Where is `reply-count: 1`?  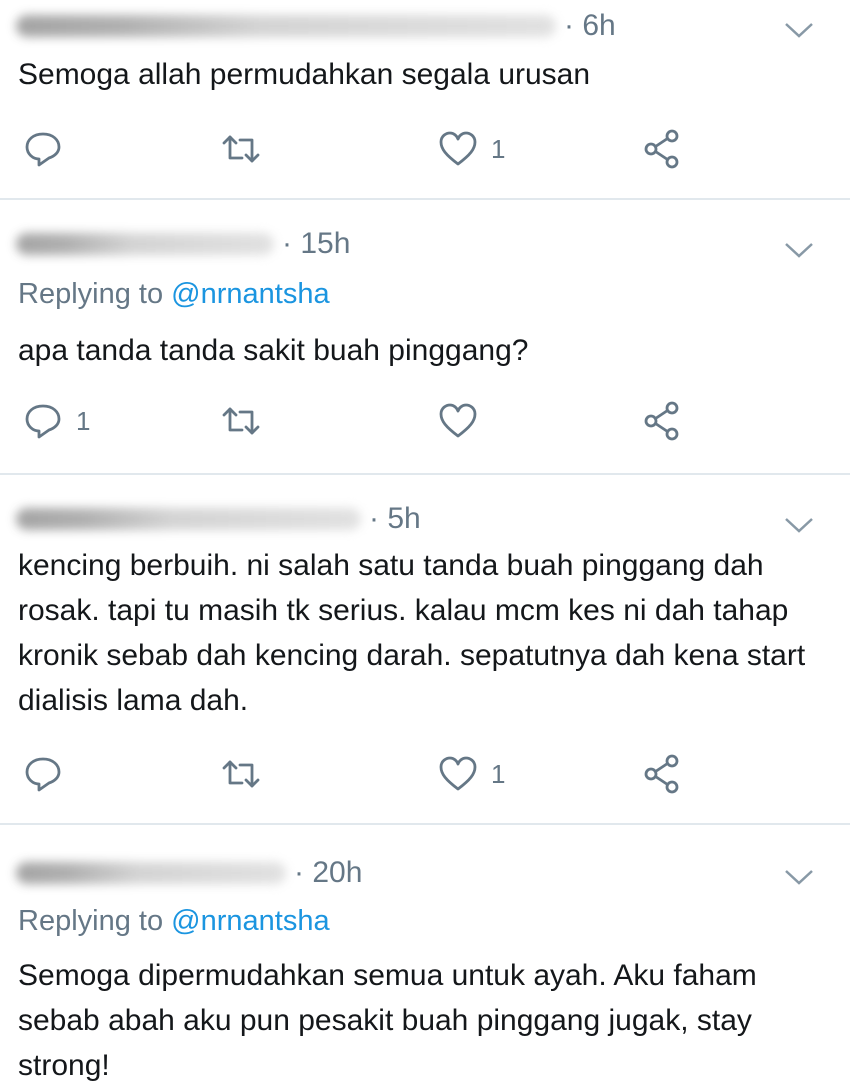
reply-count: 1 is located at coordinates (83, 420).